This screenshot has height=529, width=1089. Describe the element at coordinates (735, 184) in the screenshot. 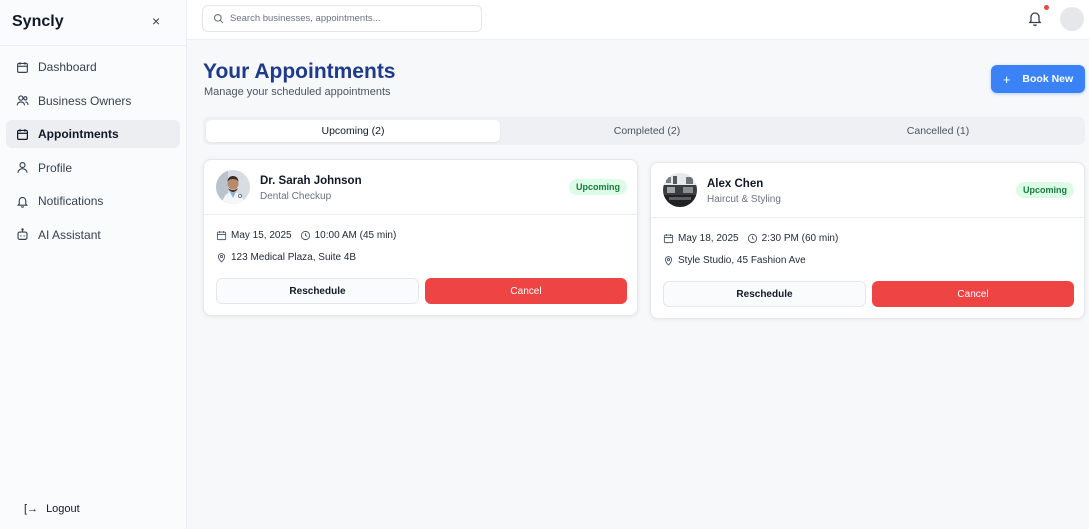

I see `provider-name: Alex Chen` at that location.